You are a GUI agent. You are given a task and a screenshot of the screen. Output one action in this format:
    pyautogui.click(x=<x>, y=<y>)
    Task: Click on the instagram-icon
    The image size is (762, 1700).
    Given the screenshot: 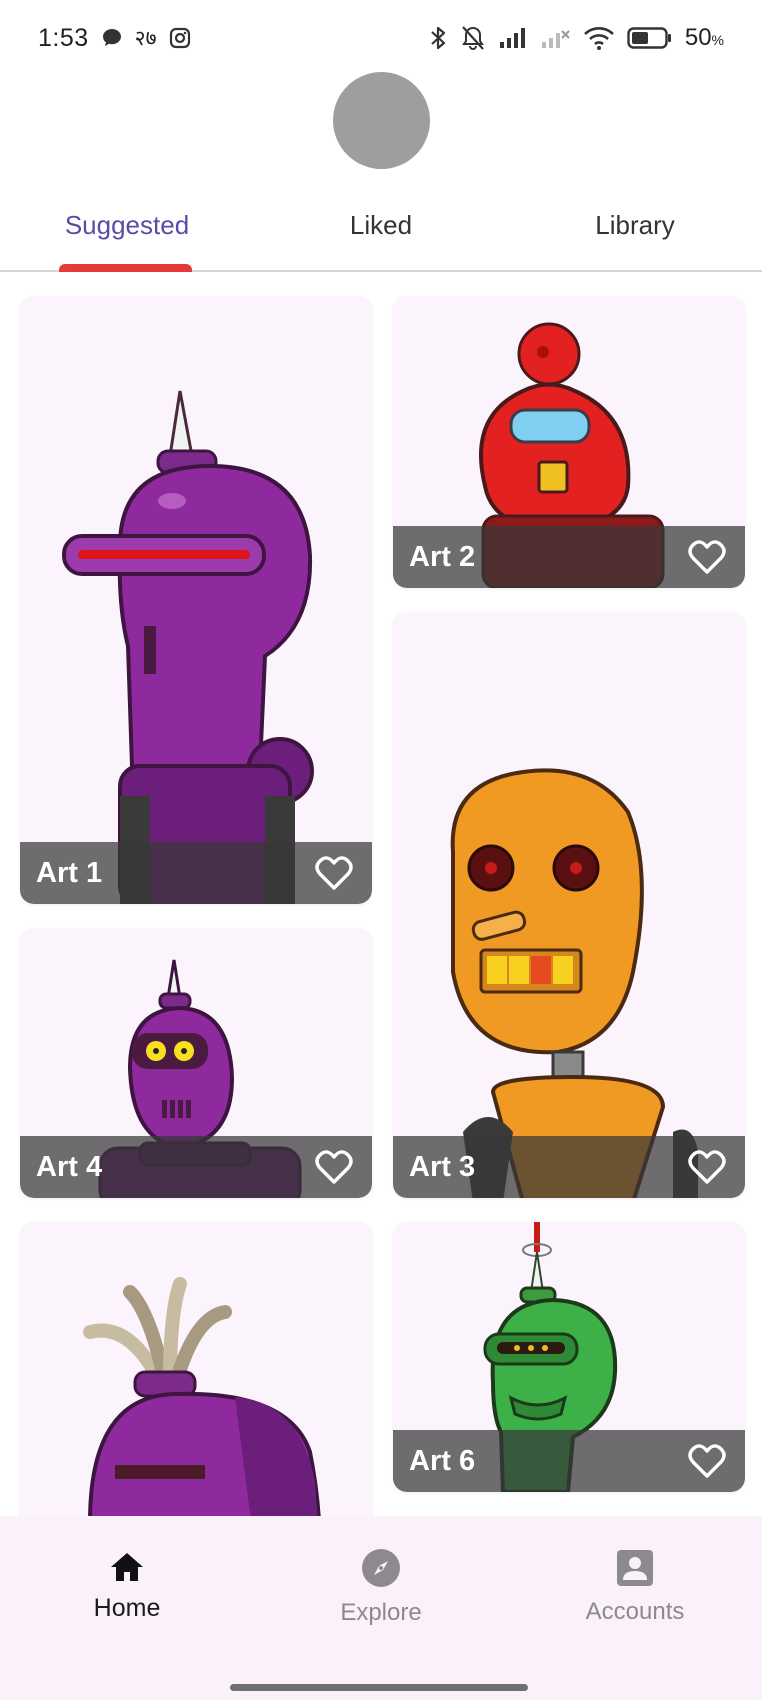 What is the action you would take?
    pyautogui.click(x=180, y=38)
    